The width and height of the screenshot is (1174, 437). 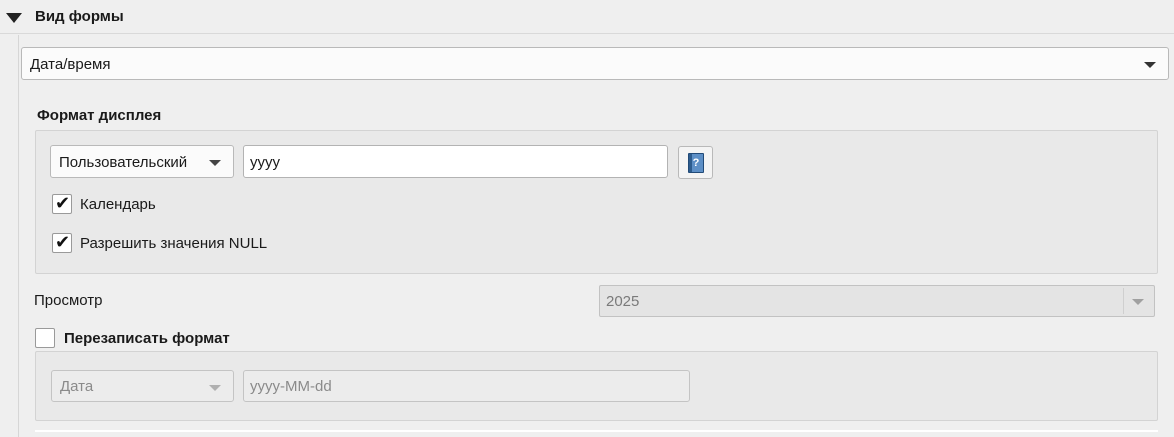 What do you see at coordinates (877, 301) in the screenshot?
I see `preview-combo: 2025` at bounding box center [877, 301].